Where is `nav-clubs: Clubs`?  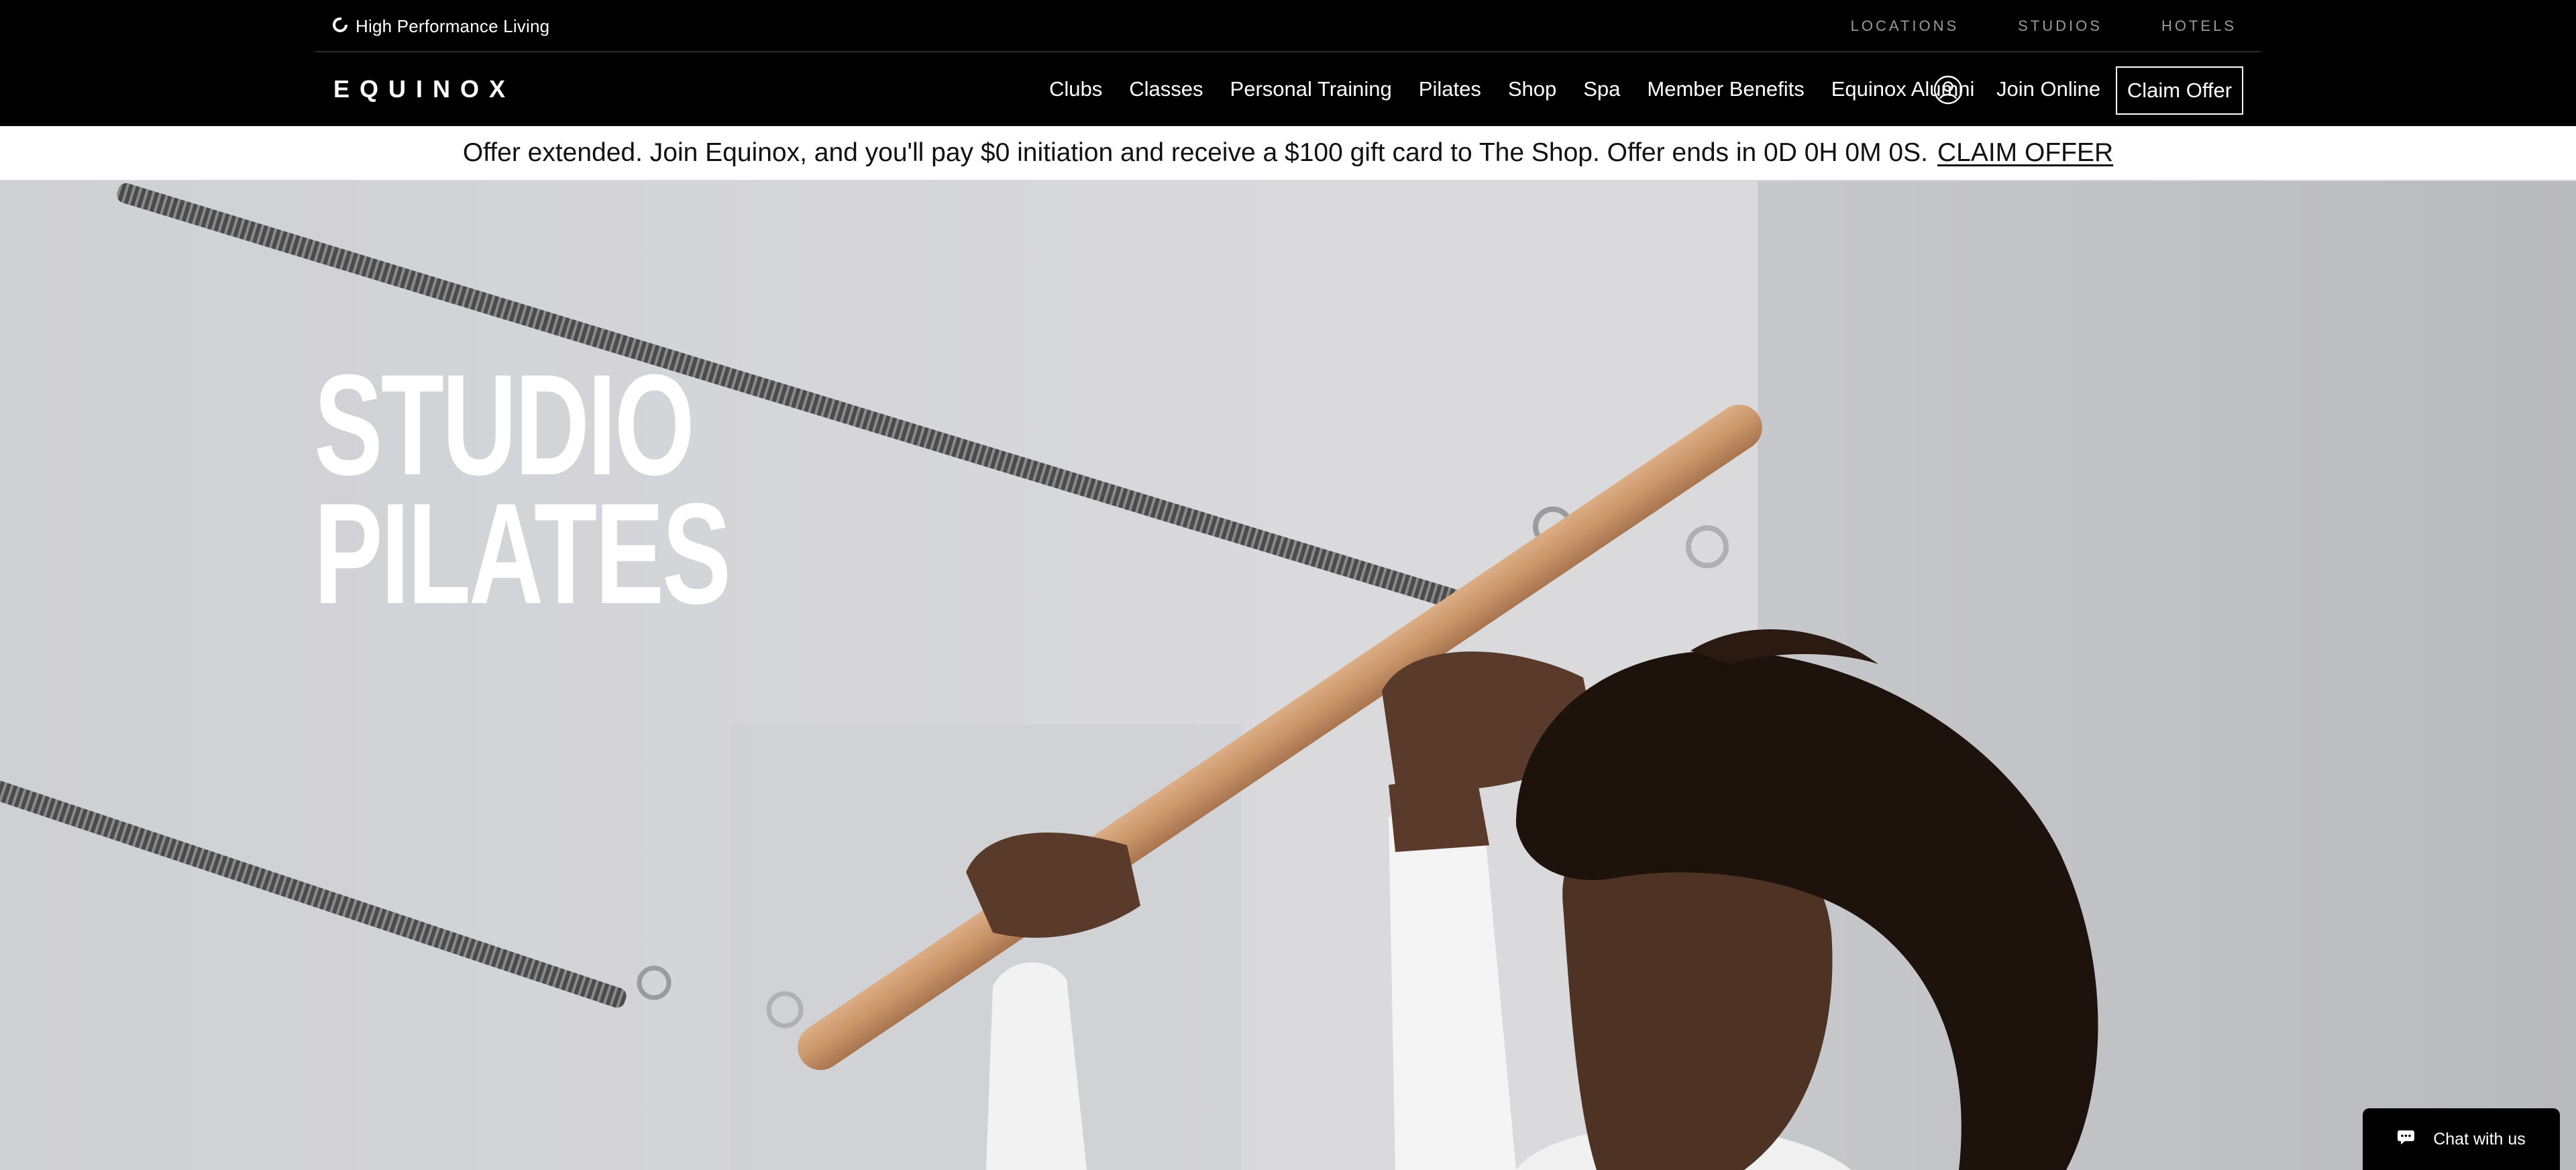
nav-clubs: Clubs is located at coordinates (1075, 89).